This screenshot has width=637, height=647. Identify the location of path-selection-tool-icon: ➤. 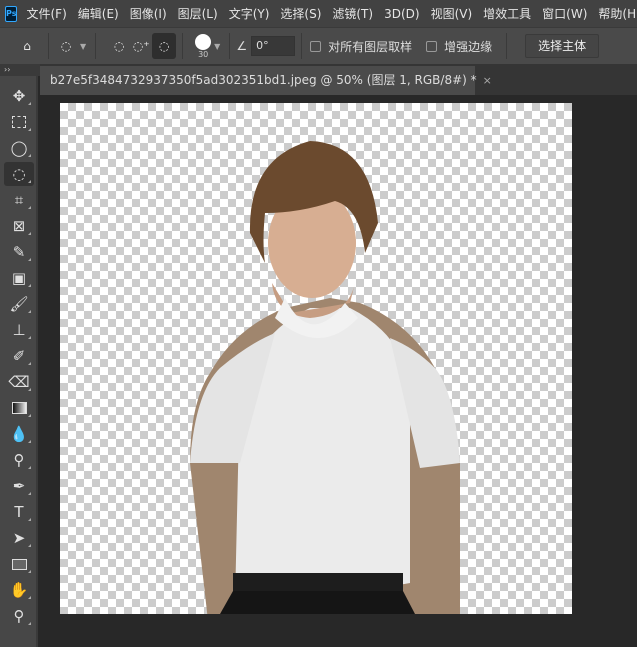
(19, 538).